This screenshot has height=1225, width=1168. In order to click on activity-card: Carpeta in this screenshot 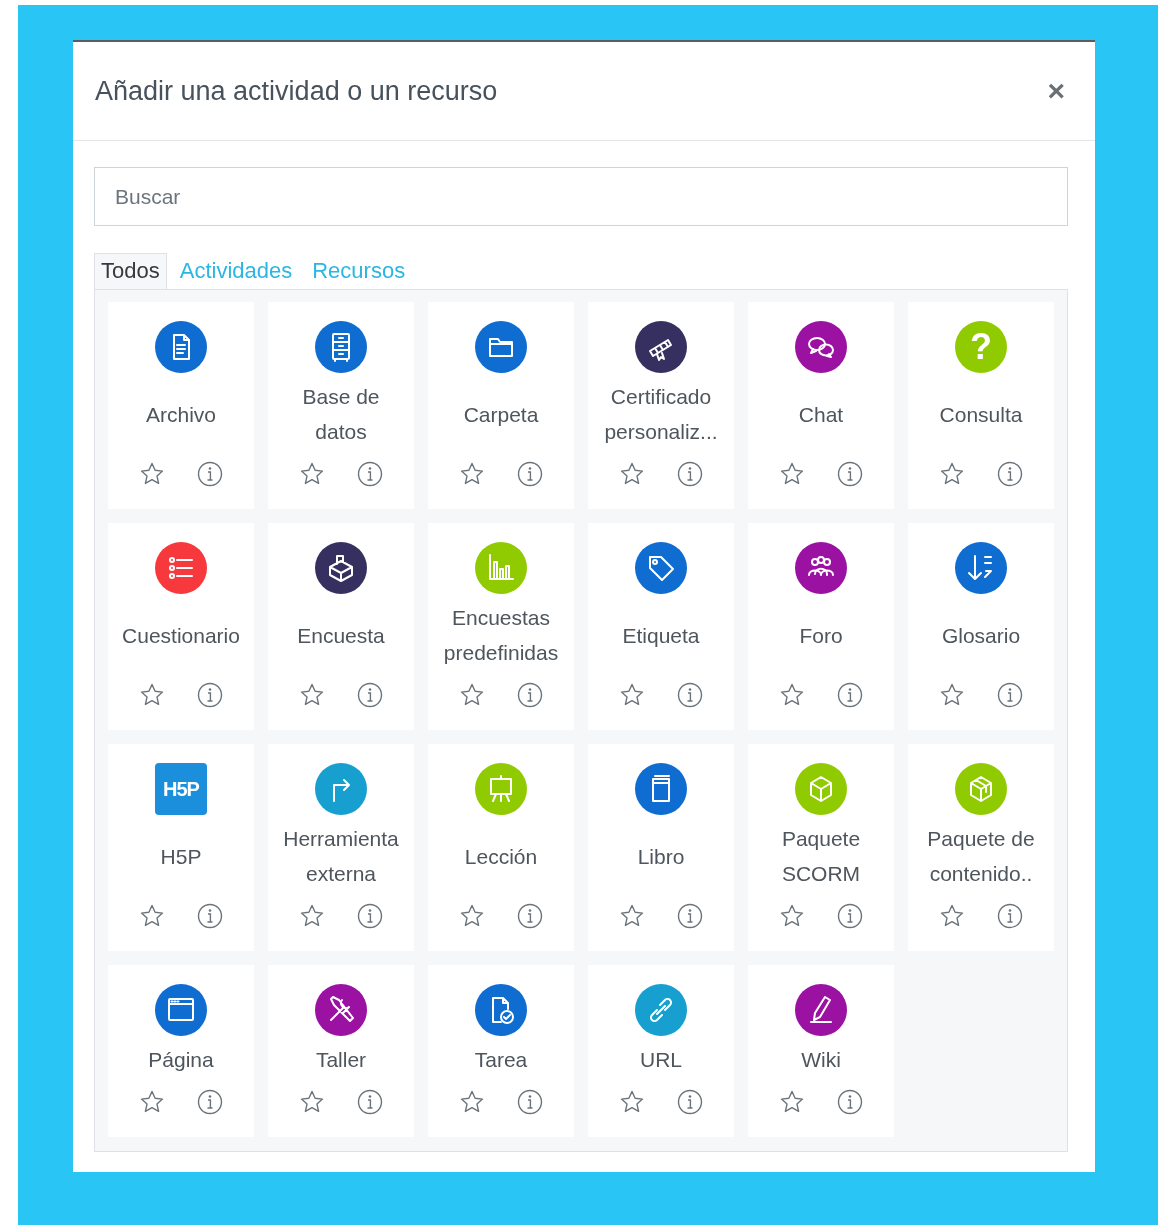, I will do `click(501, 405)`.